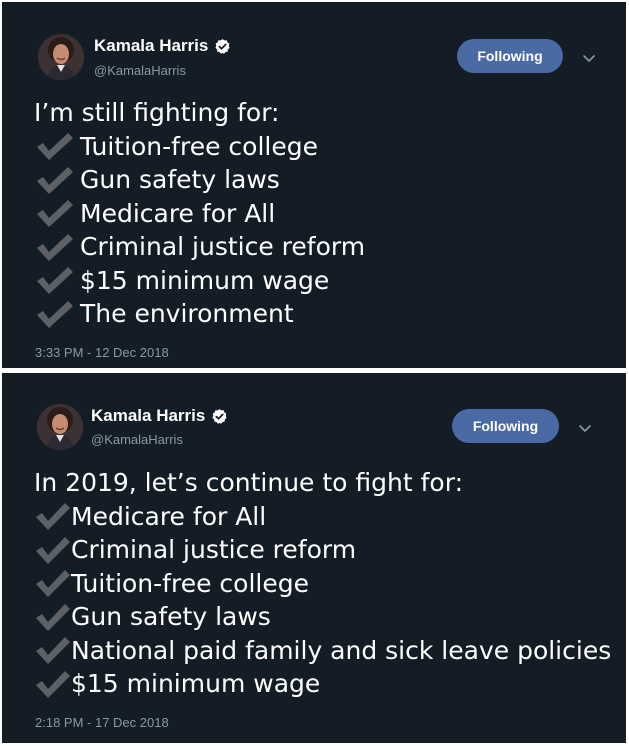 The height and width of the screenshot is (746, 629). Describe the element at coordinates (102, 352) in the screenshot. I see `tweet-timestamp: 3:33 PM - 12 Dec 2018` at that location.